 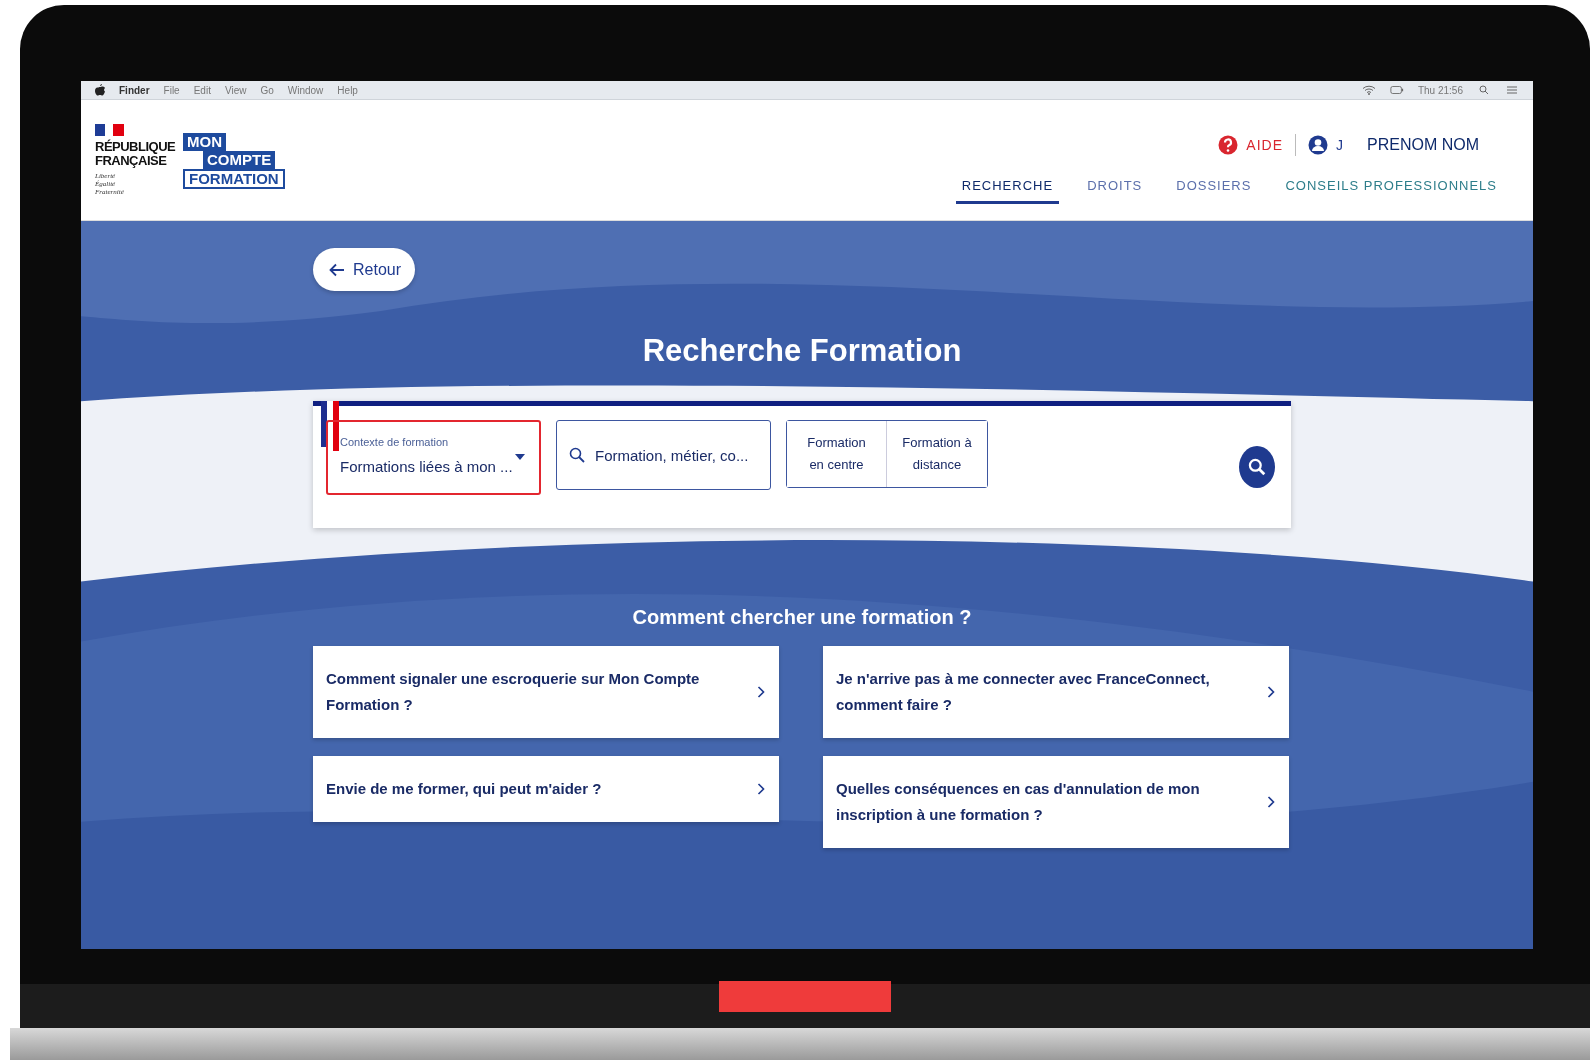 I want to click on user-name: PRENOM NOM, so click(x=1423, y=145).